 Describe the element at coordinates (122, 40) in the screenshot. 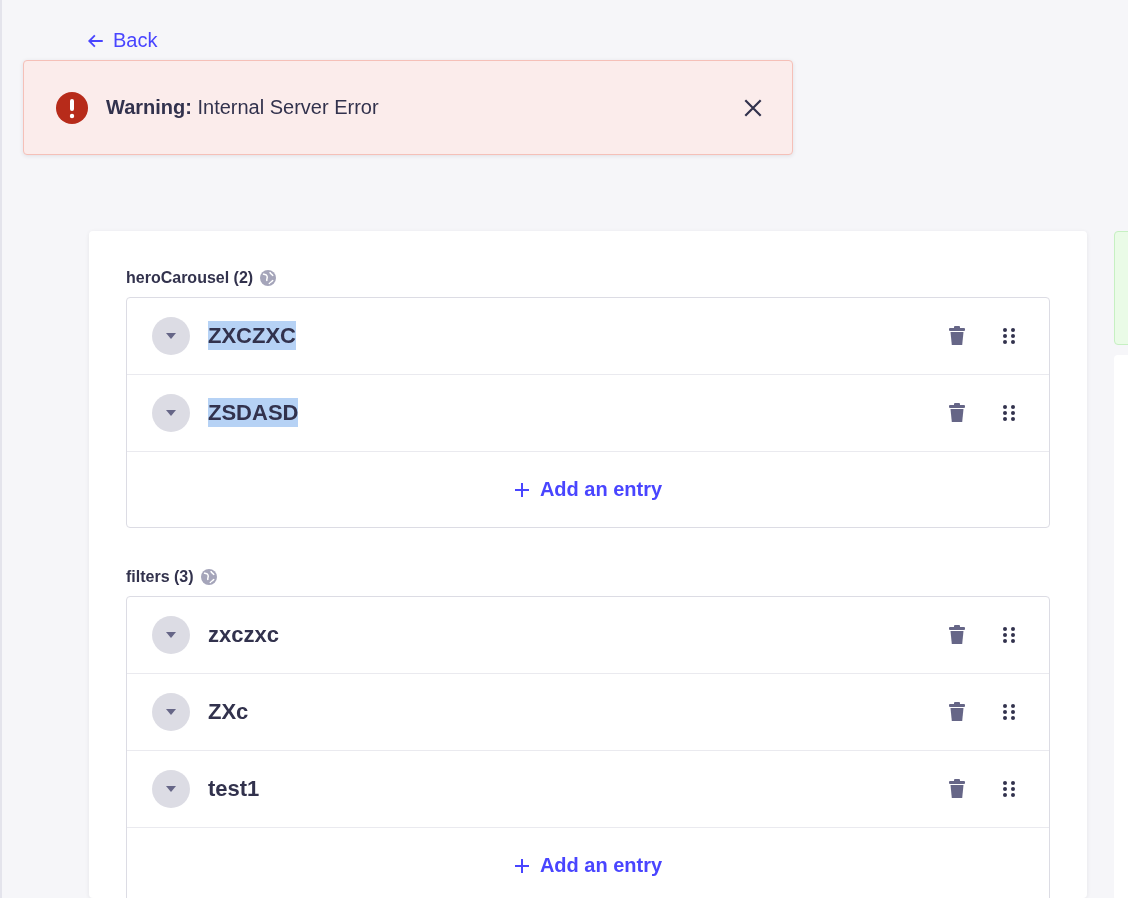

I see `back-link: Back` at that location.